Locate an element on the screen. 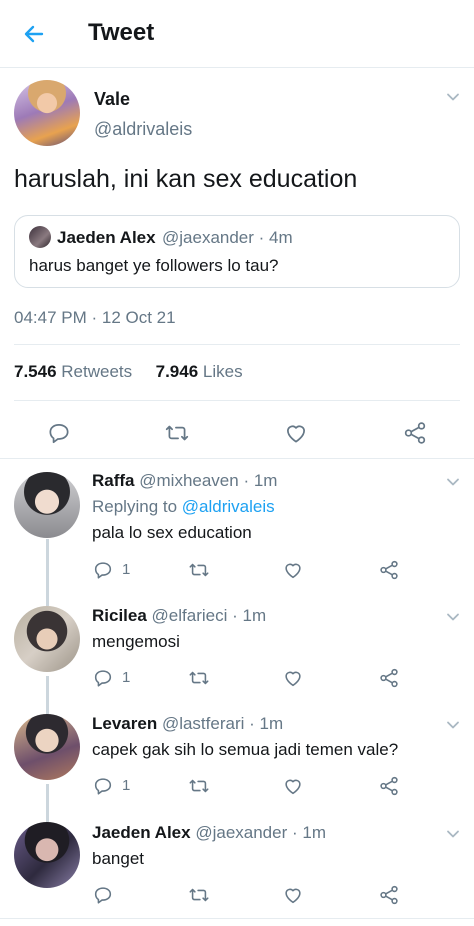 The width and height of the screenshot is (474, 926). tweet-stats: 7.546 Retweets 7.946 Likes is located at coordinates (128, 372).